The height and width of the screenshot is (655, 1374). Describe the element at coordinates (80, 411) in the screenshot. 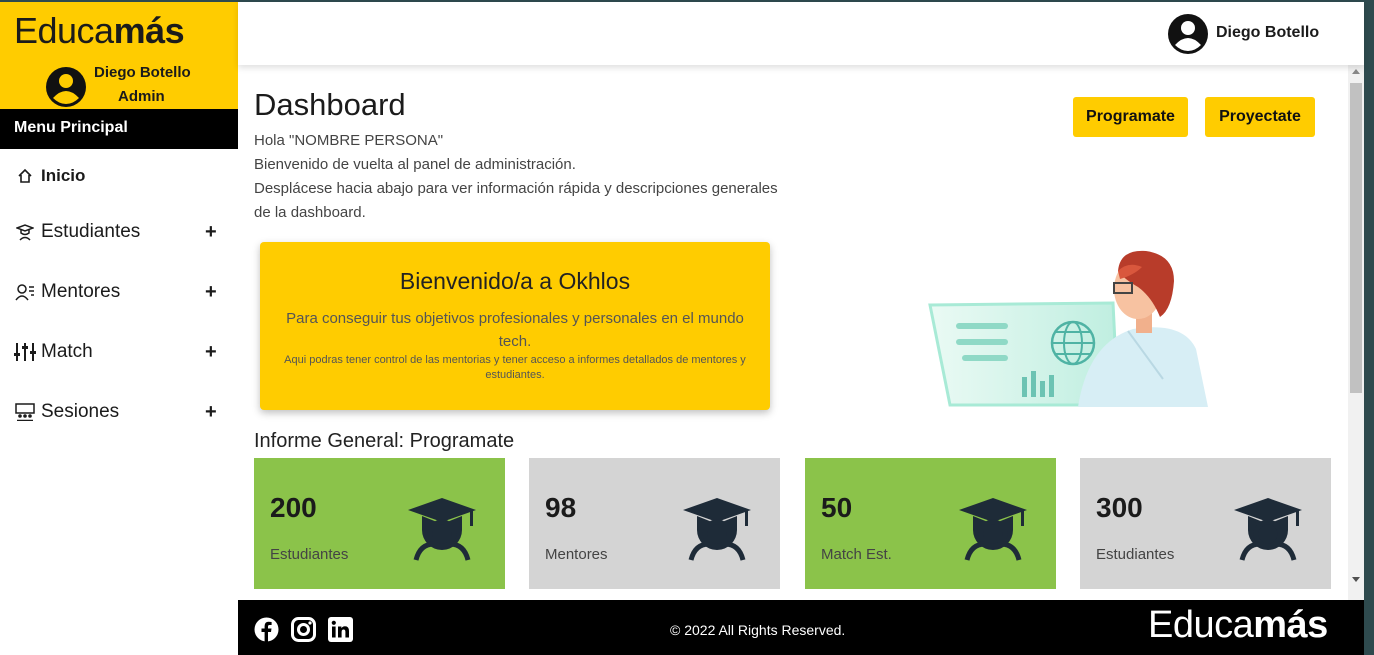

I see `sidebar-item-label: Sesiones` at that location.